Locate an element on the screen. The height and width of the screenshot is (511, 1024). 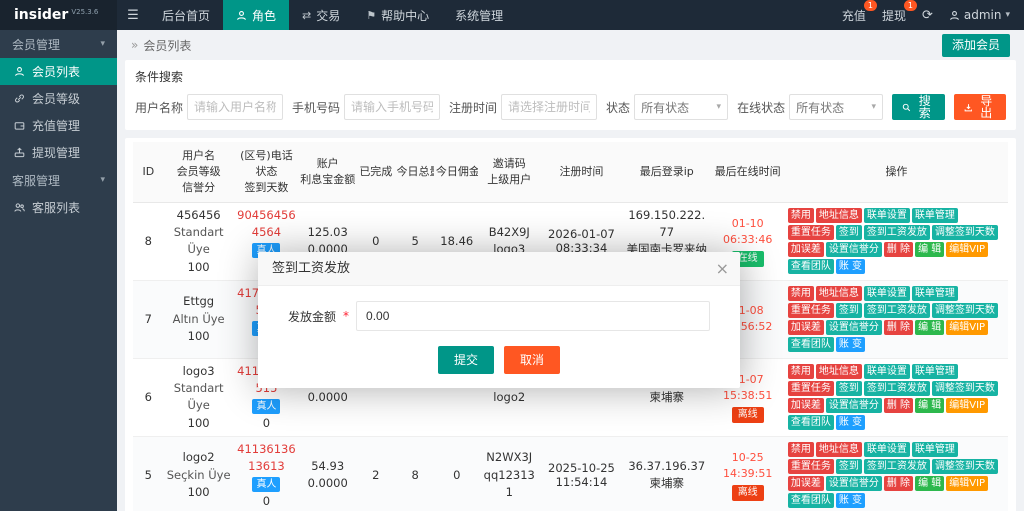
username-input is located at coordinates (235, 107).